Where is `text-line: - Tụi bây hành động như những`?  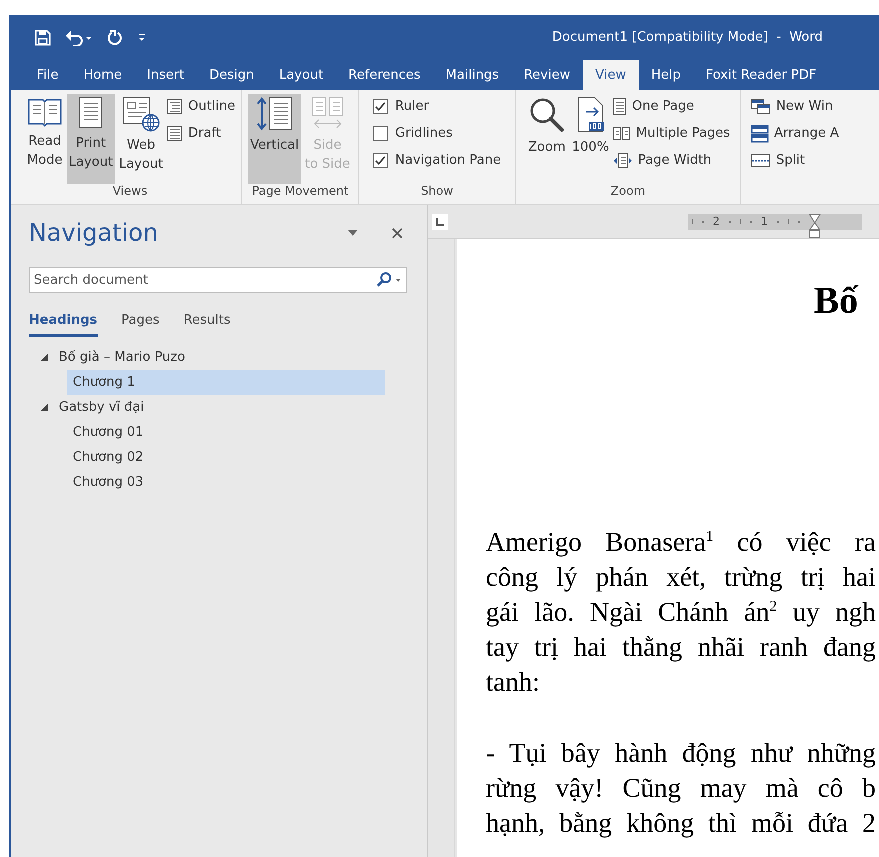
text-line: - Tụi bây hành động như những is located at coordinates (681, 753).